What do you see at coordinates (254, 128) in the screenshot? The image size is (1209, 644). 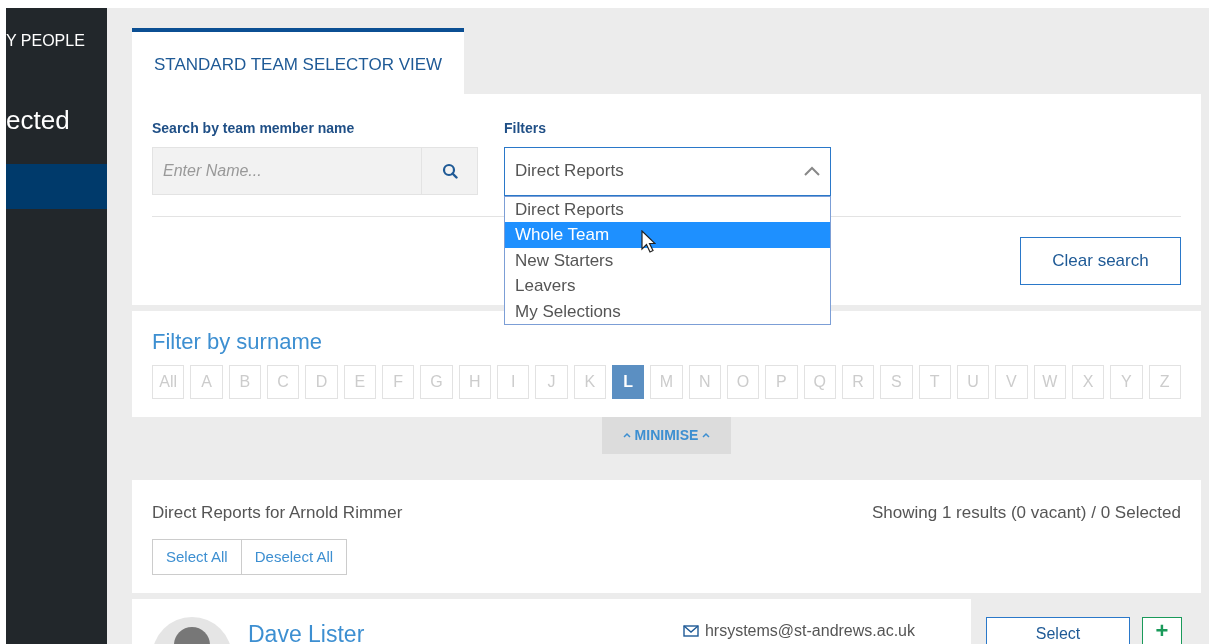 I see `search-label: Search by team member name` at bounding box center [254, 128].